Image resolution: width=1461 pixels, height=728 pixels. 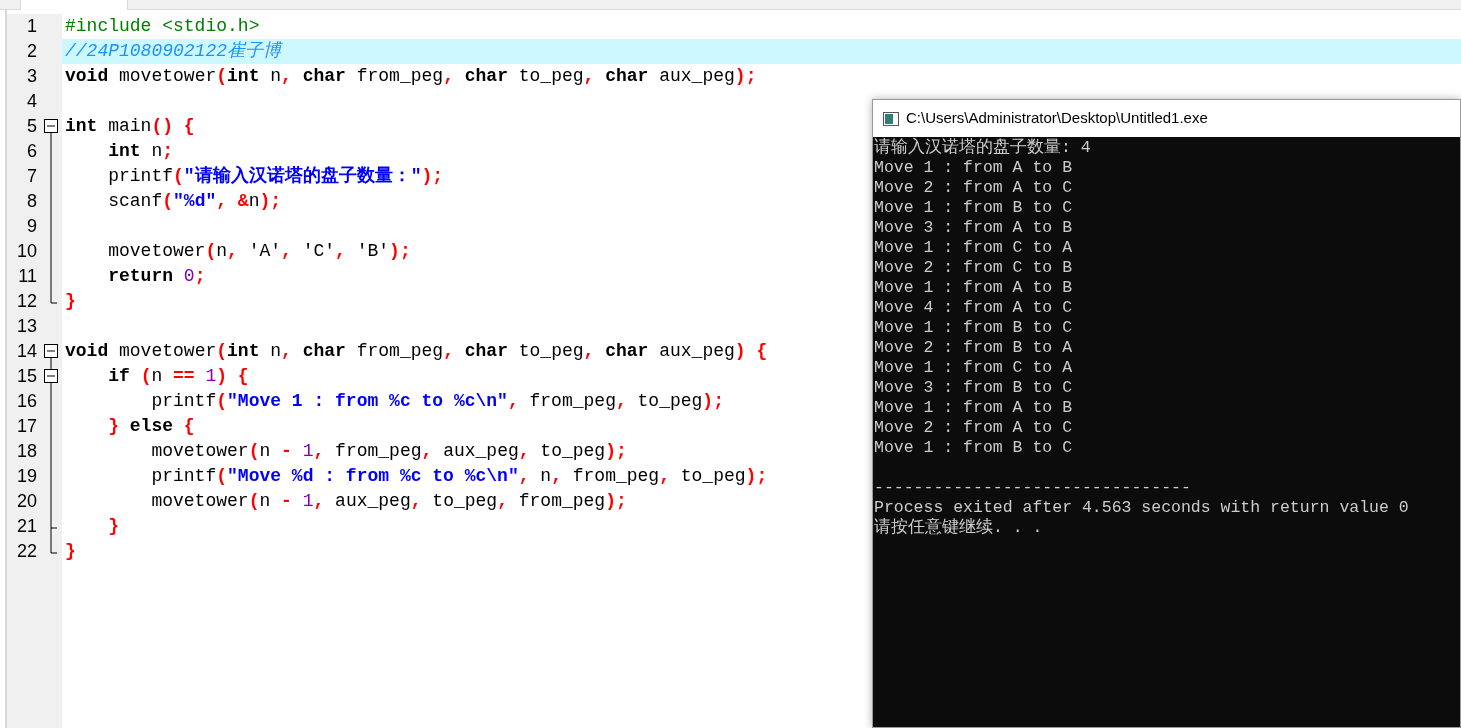 I want to click on code-line: movetower(n - 1, aux_peg, to_peg, from_peg);, so click(x=388, y=501).